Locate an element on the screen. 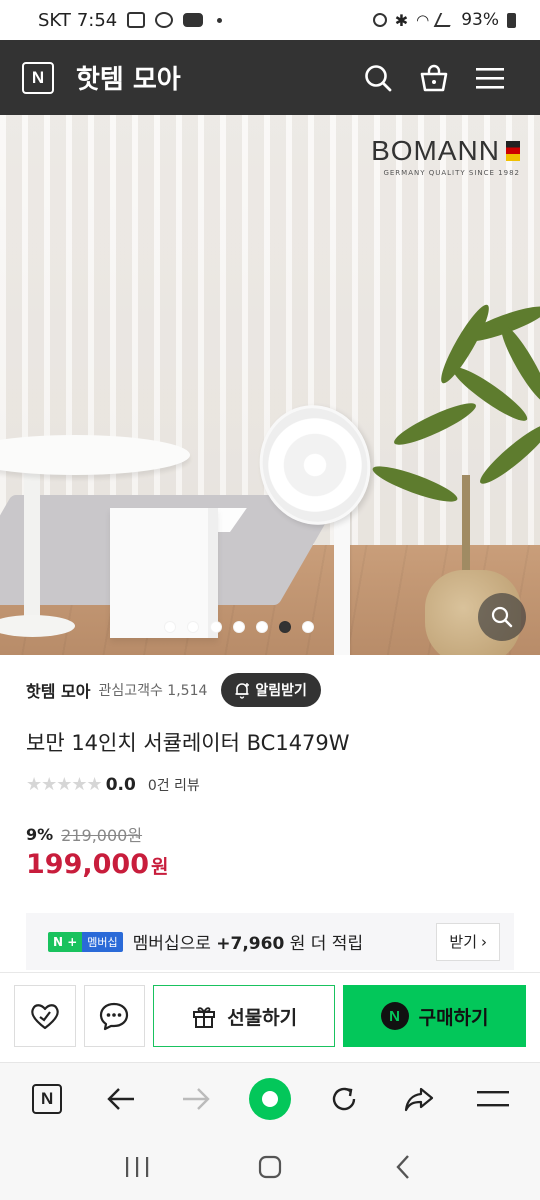 The width and height of the screenshot is (540, 1200). reload-icon is located at coordinates (344, 1098).